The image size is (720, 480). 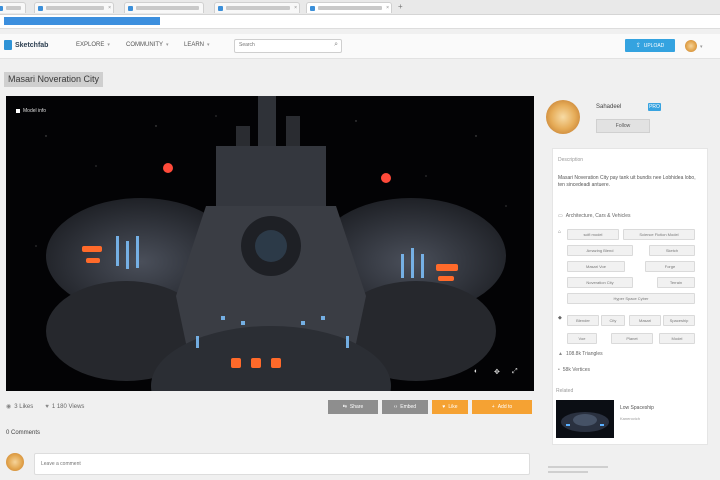 What do you see at coordinates (650, 45) in the screenshot?
I see `upload-button: ⇪ UPLOAD` at bounding box center [650, 45].